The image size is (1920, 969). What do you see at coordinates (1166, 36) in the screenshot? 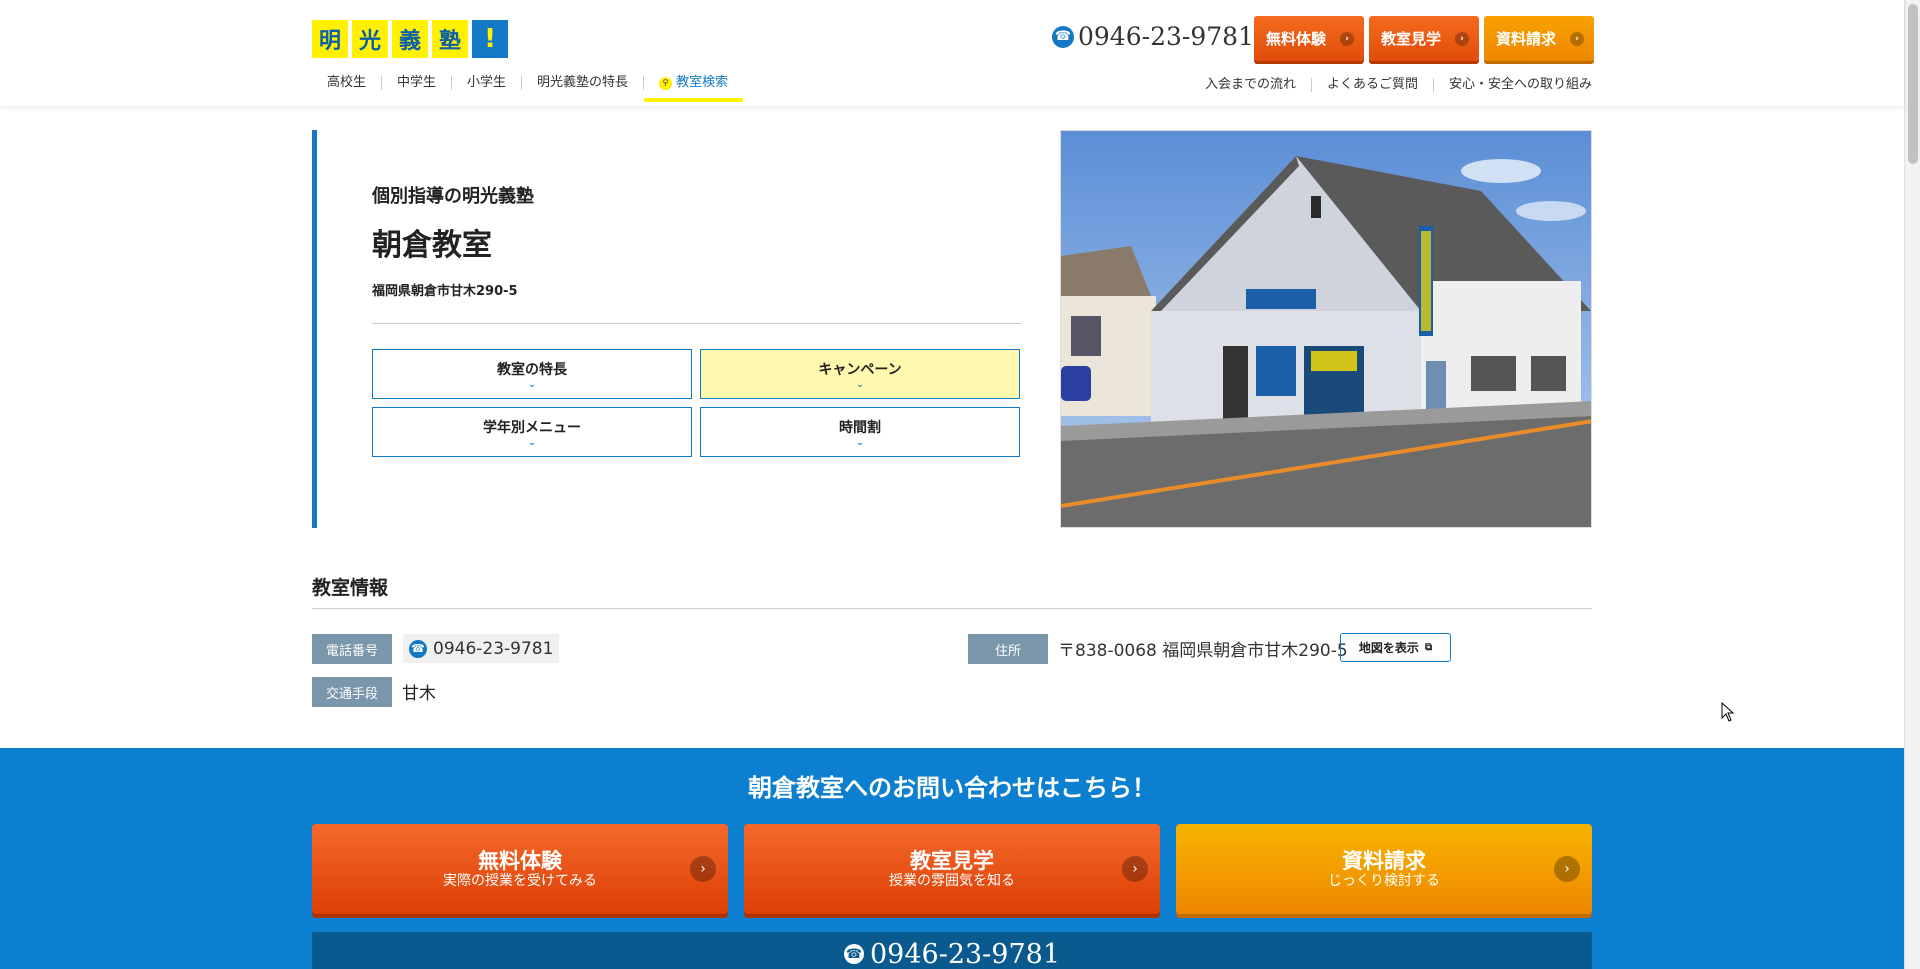
I see `header-phone-number: 0946-23-9781` at bounding box center [1166, 36].